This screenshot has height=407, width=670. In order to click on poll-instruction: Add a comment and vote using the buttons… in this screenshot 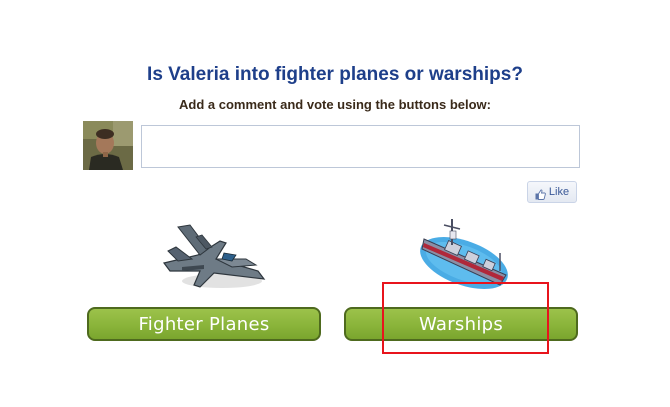, I will do `click(334, 104)`.